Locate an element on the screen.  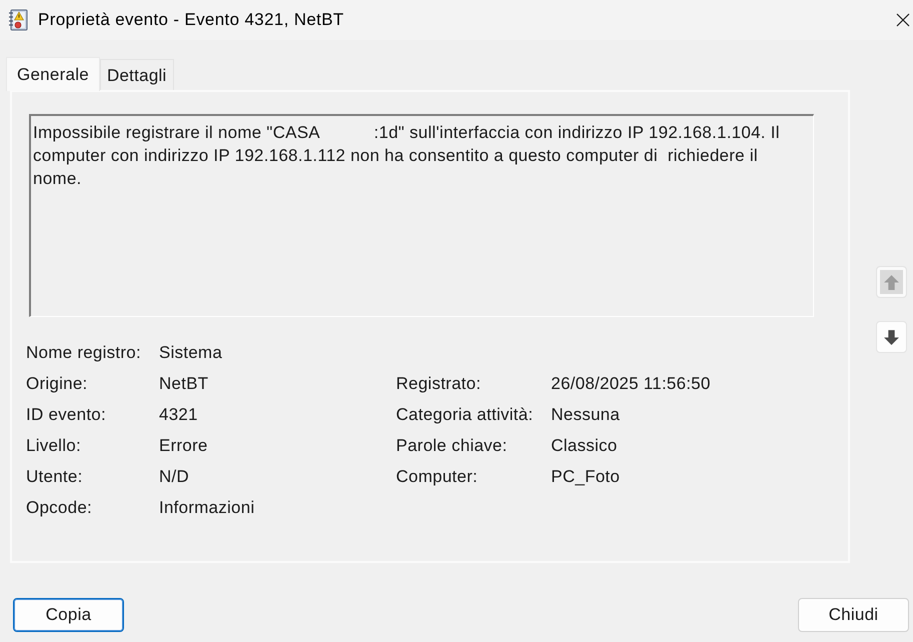
tab: Dettagli is located at coordinates (137, 74).